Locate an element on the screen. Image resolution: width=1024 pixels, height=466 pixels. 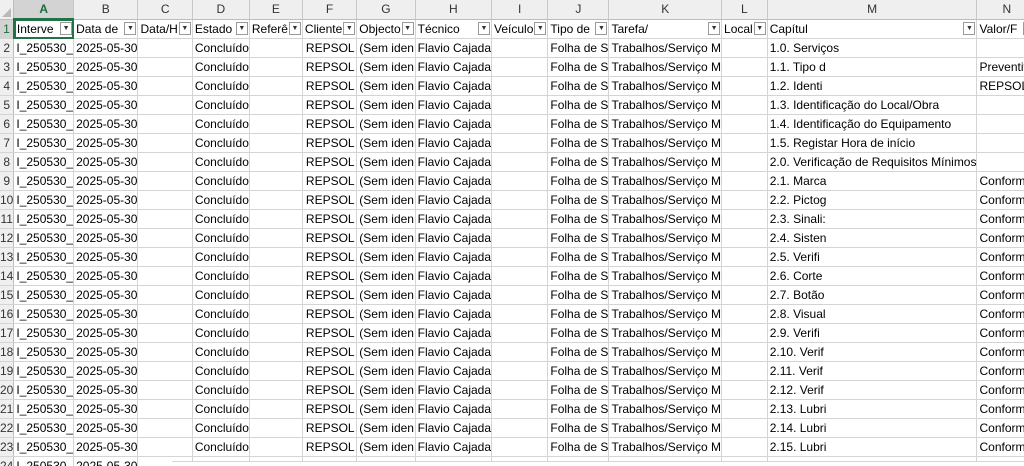
table-cell: 2.3. Sinali: is located at coordinates (872, 219).